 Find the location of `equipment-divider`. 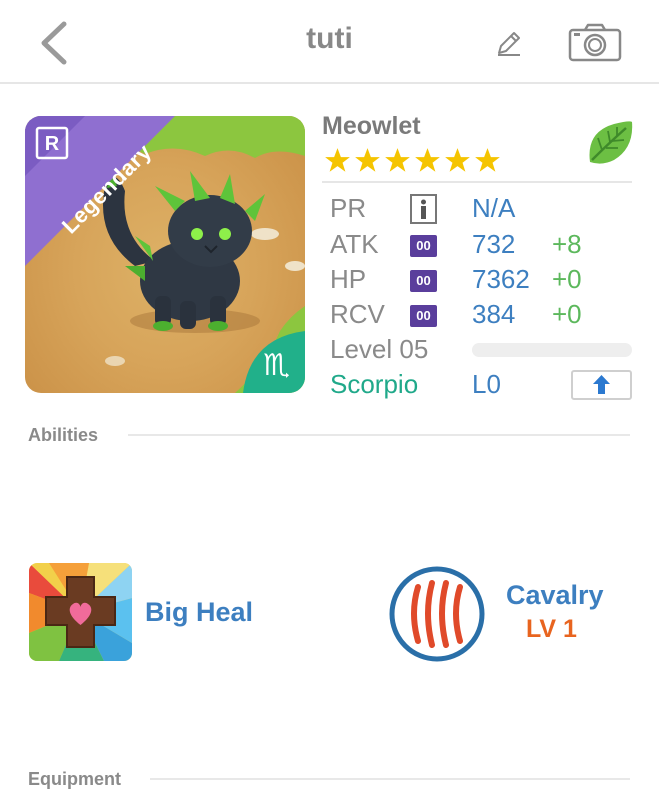

equipment-divider is located at coordinates (390, 779).